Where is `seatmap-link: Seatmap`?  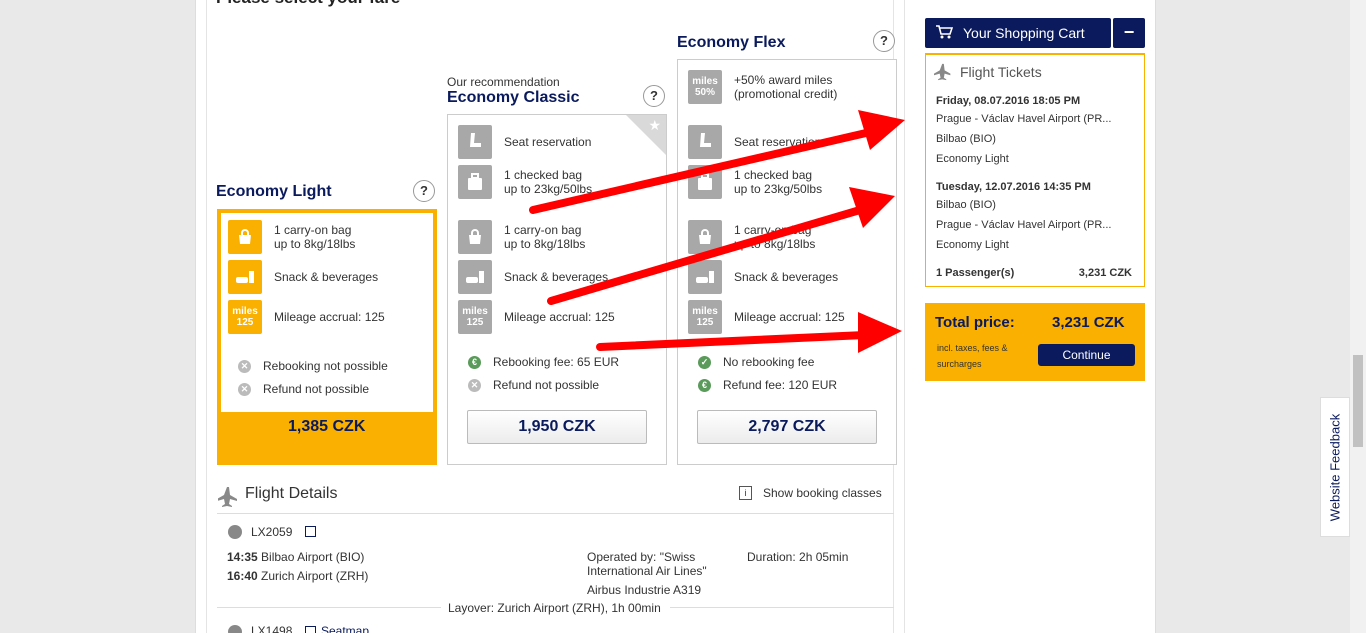 seatmap-link: Seatmap is located at coordinates (345, 628).